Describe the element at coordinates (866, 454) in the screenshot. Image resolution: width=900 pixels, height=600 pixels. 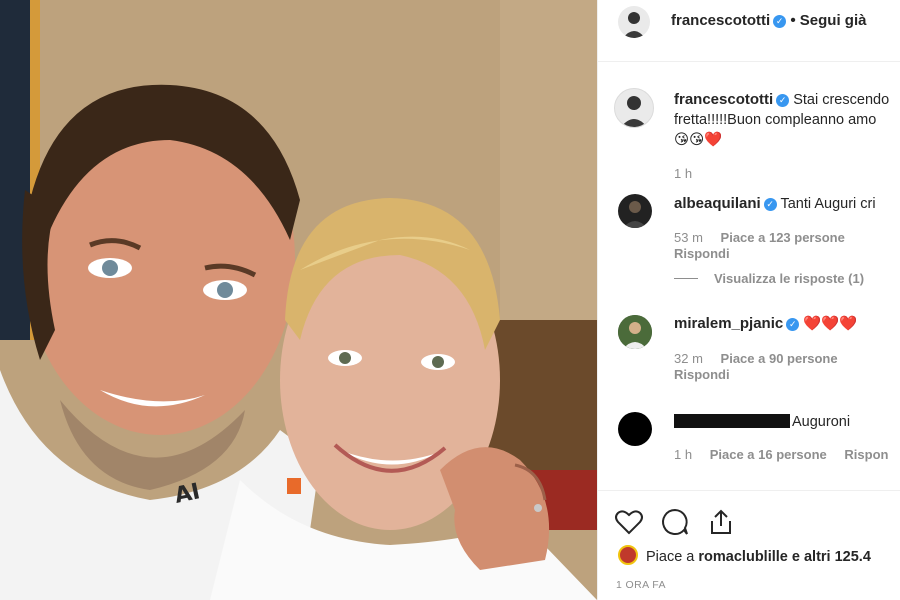
I see `reply-label: Rispon` at that location.